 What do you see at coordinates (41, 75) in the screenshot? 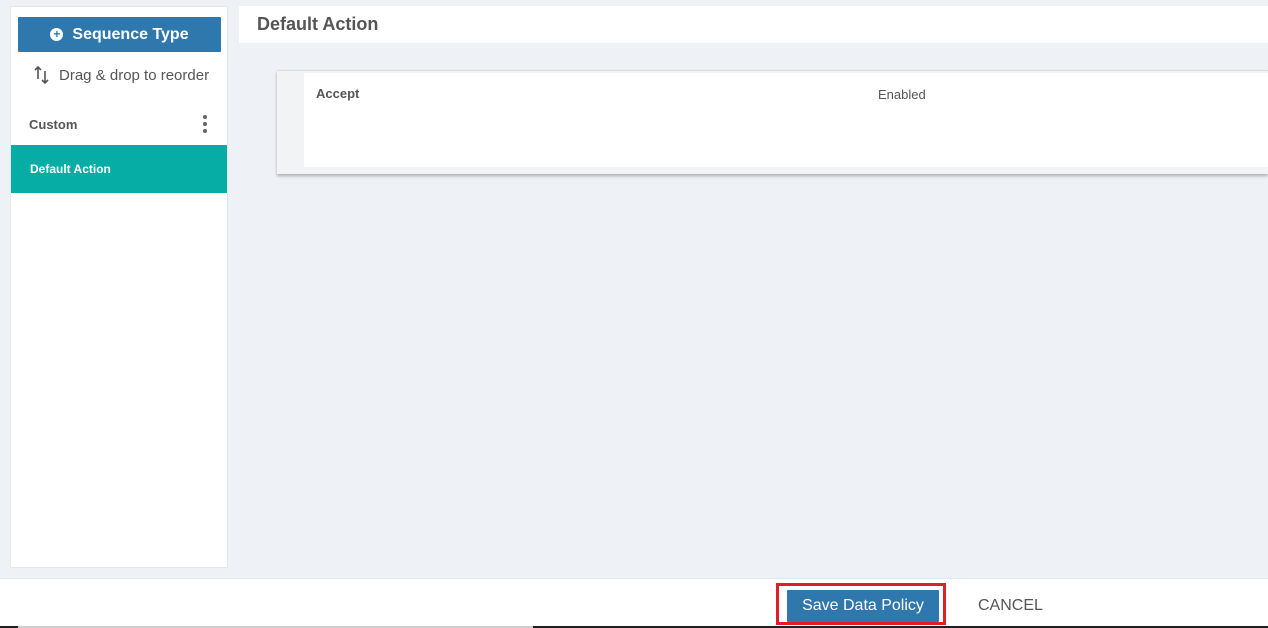
I see `sort-arrows-icon` at bounding box center [41, 75].